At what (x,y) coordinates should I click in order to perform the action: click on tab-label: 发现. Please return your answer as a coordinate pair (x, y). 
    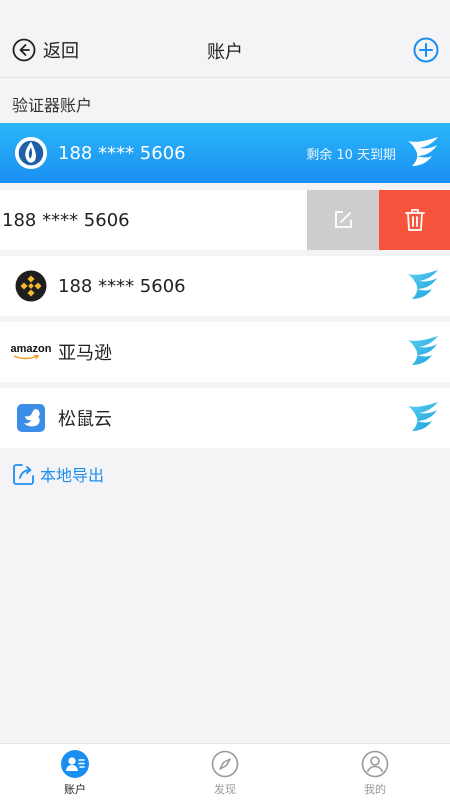
    Looking at the image, I should click on (225, 789).